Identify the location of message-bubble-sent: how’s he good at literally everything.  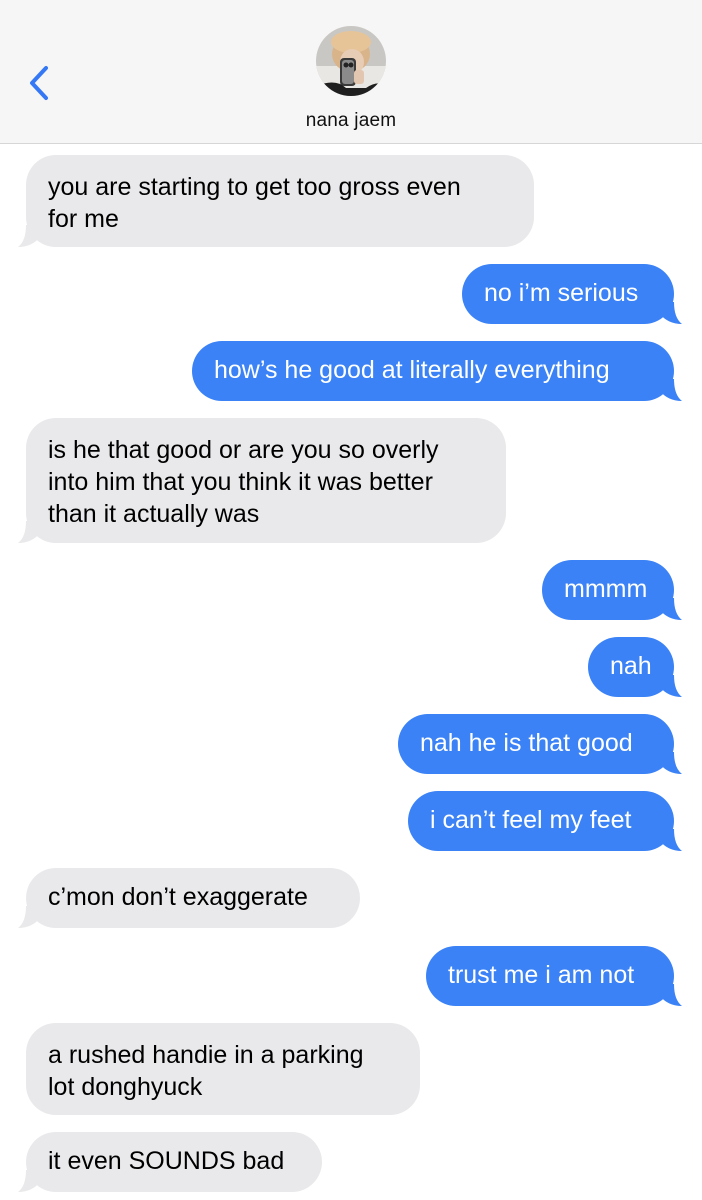
(437, 371).